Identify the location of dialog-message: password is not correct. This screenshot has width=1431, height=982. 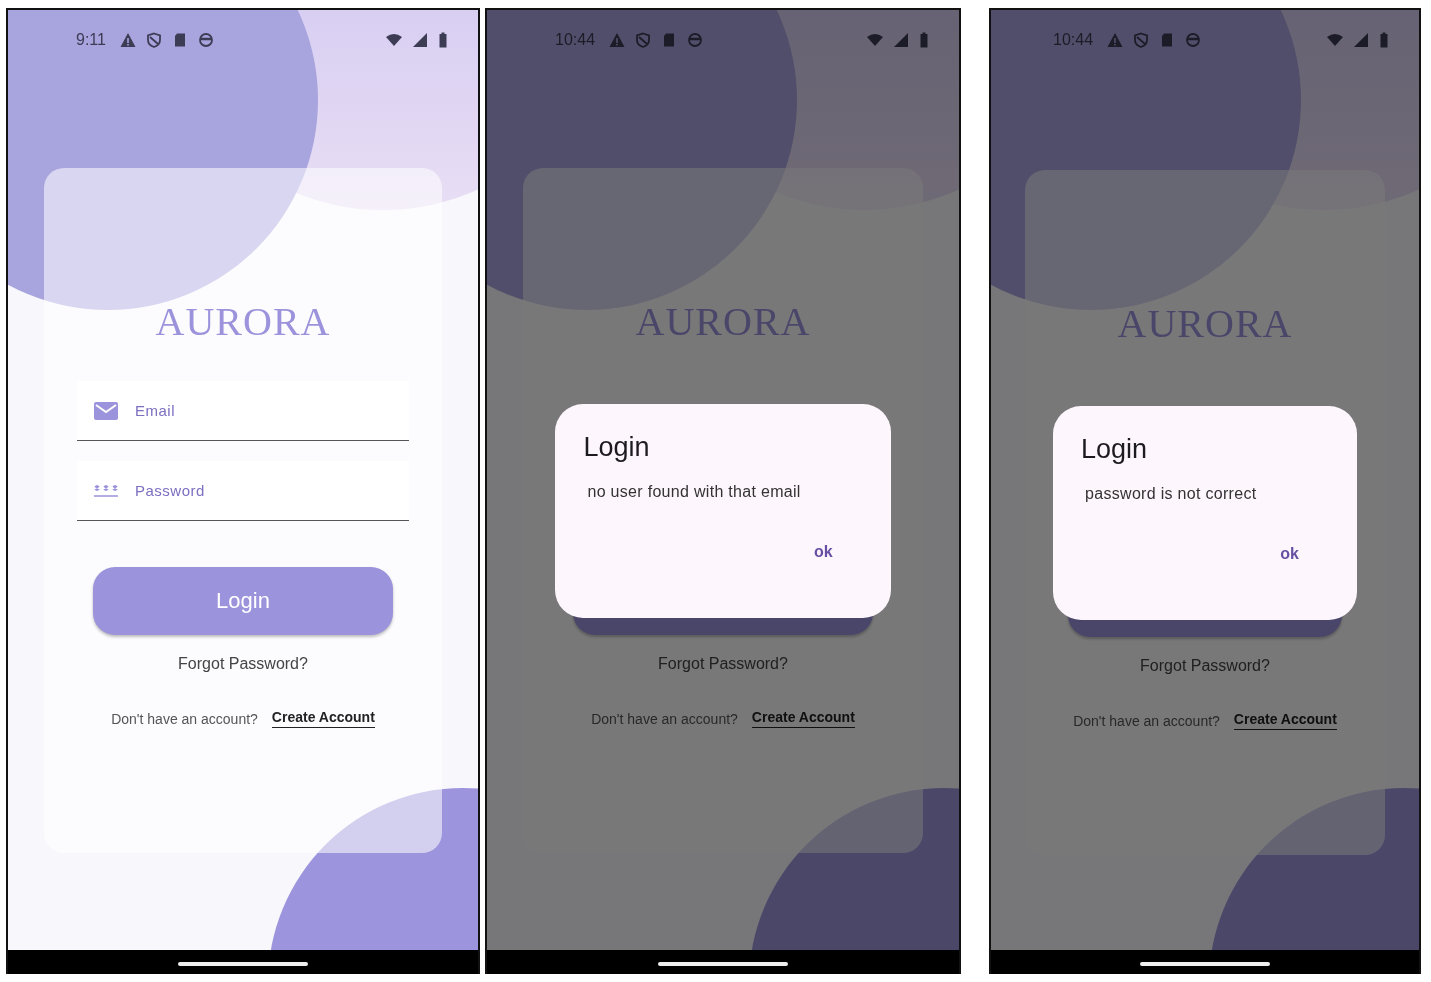
(1171, 494).